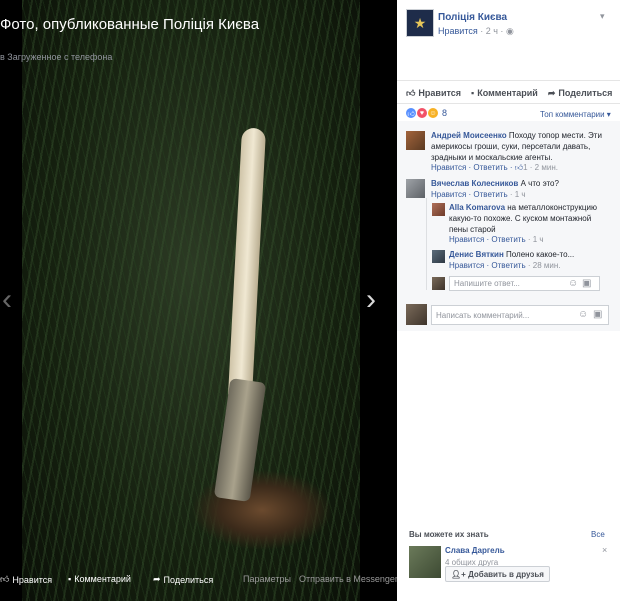 The width and height of the screenshot is (620, 601). What do you see at coordinates (371, 300) in the screenshot?
I see `next-photo-arrow-icon: ›` at bounding box center [371, 300].